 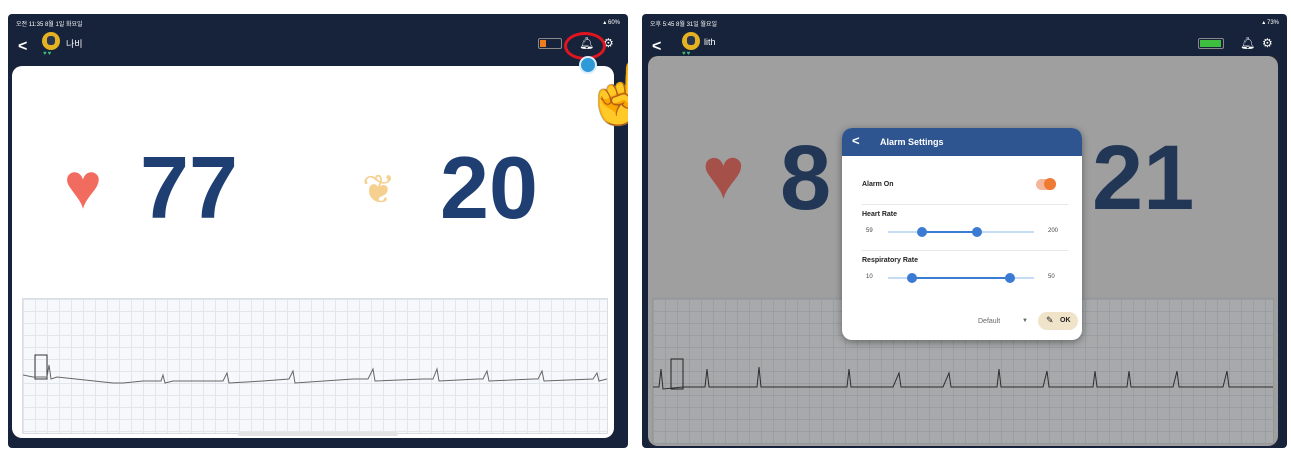 I want to click on respiratory-rate-min-thumb, so click(x=912, y=278).